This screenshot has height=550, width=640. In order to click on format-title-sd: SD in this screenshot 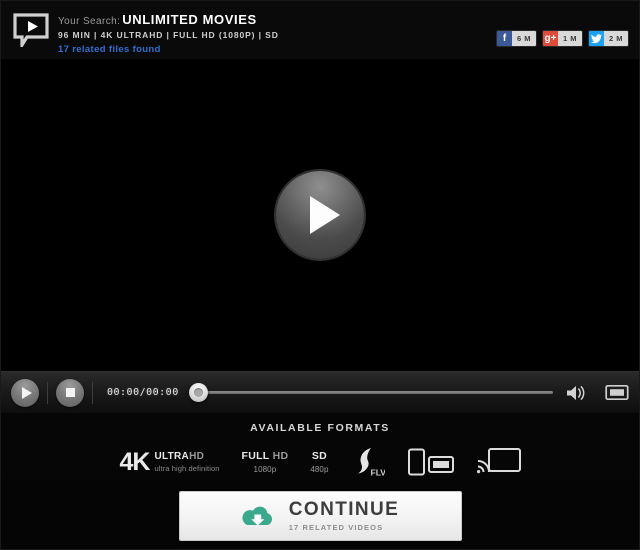, I will do `click(319, 456)`.